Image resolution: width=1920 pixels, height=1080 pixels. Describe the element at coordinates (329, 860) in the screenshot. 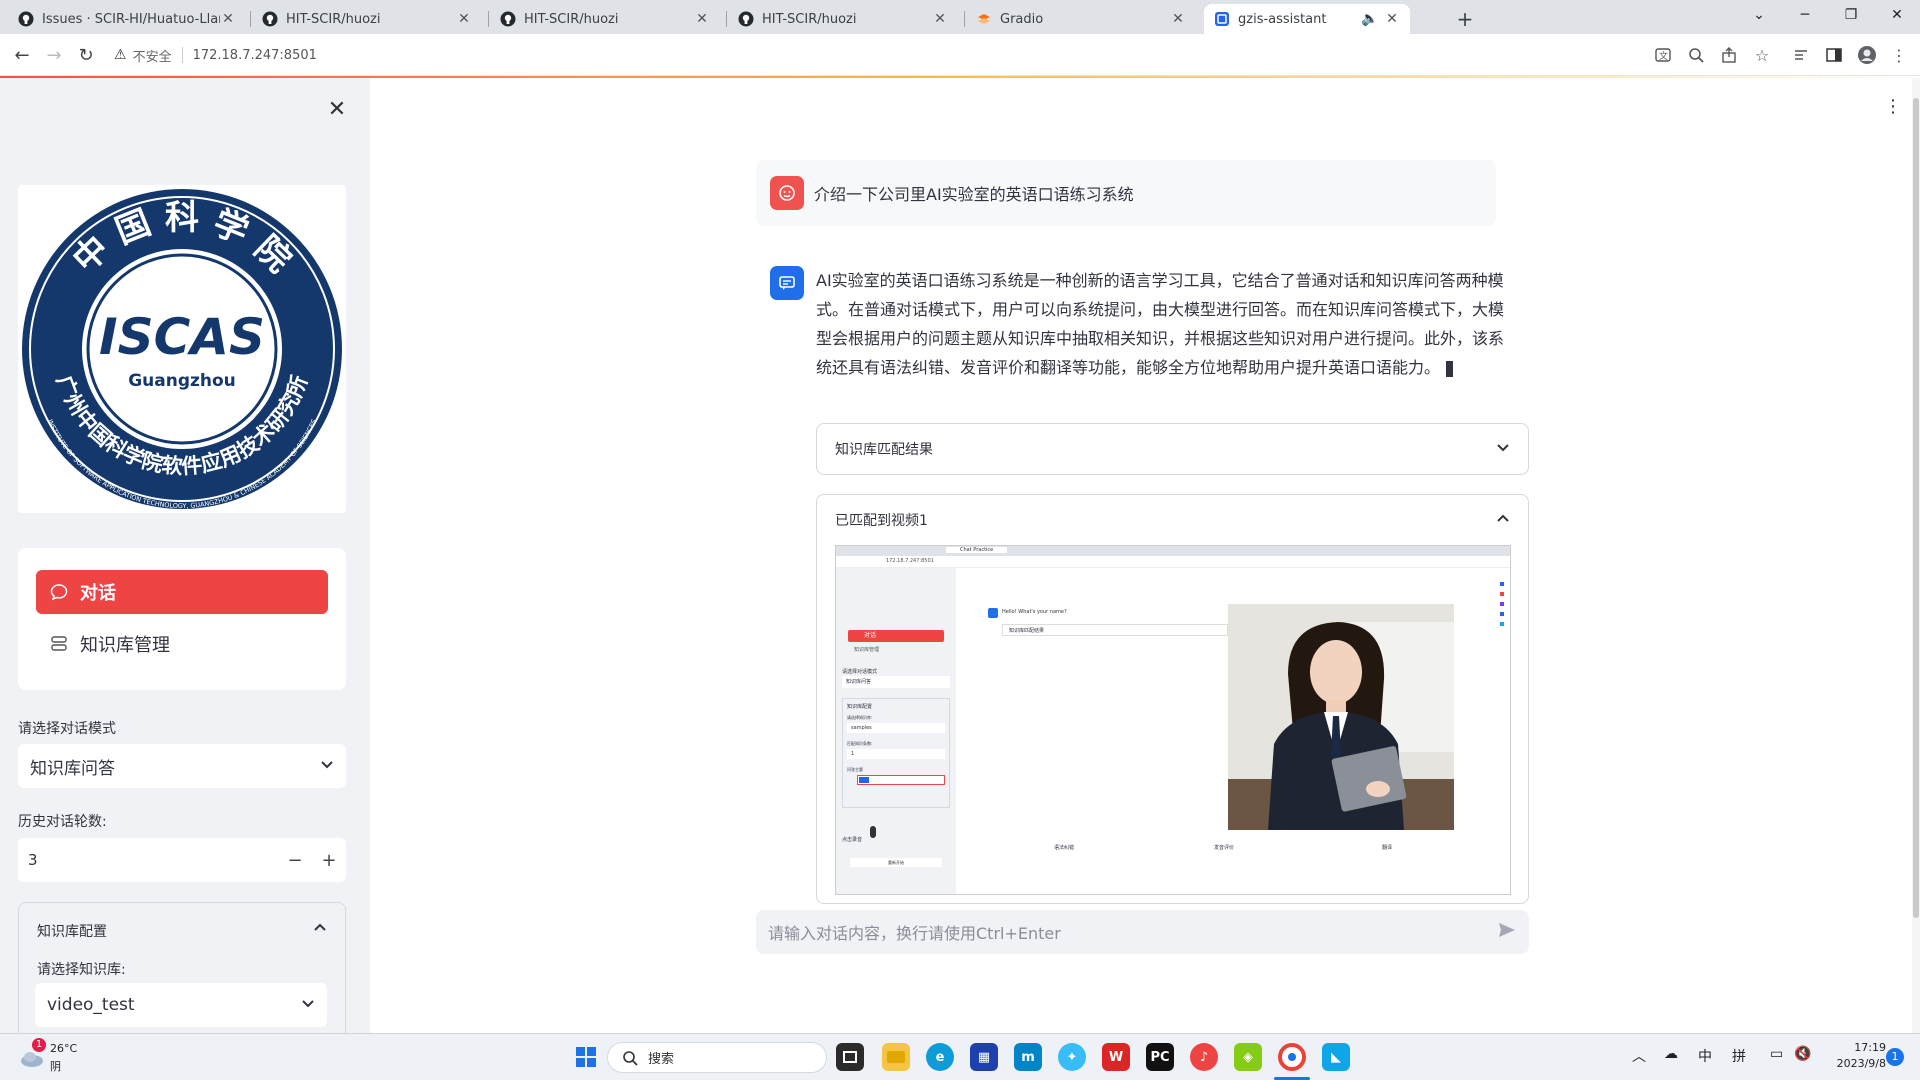

I see `increment-button: +` at that location.